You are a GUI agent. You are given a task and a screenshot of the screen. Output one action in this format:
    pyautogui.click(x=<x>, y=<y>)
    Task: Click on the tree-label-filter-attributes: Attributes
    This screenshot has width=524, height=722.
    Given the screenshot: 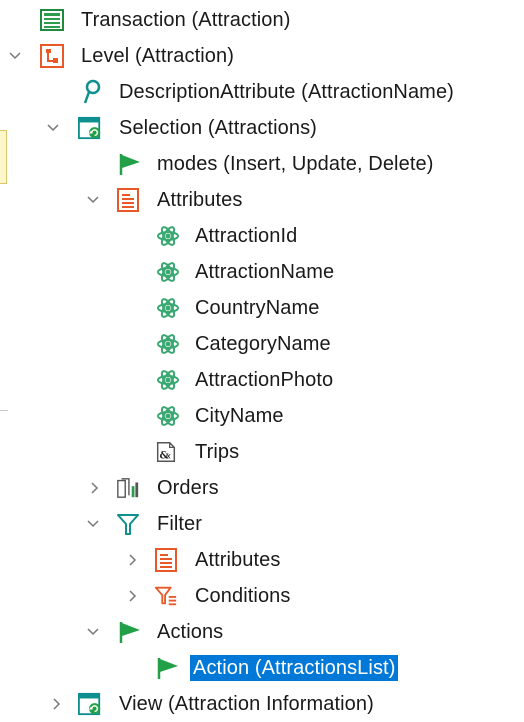 What is the action you would take?
    pyautogui.click(x=238, y=560)
    